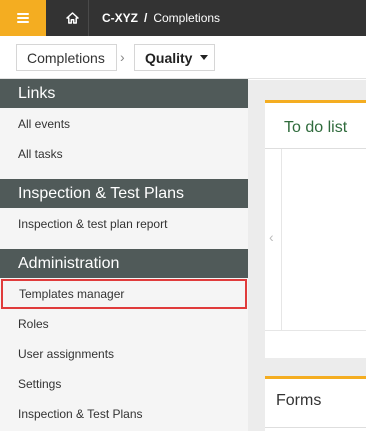  Describe the element at coordinates (204, 57) in the screenshot. I see `caret-down-icon` at that location.